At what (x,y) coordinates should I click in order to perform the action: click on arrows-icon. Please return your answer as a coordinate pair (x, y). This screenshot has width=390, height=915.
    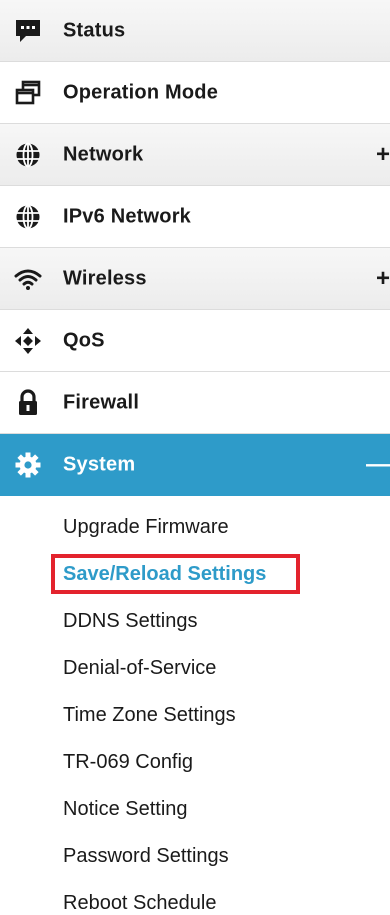
    Looking at the image, I should click on (28, 341).